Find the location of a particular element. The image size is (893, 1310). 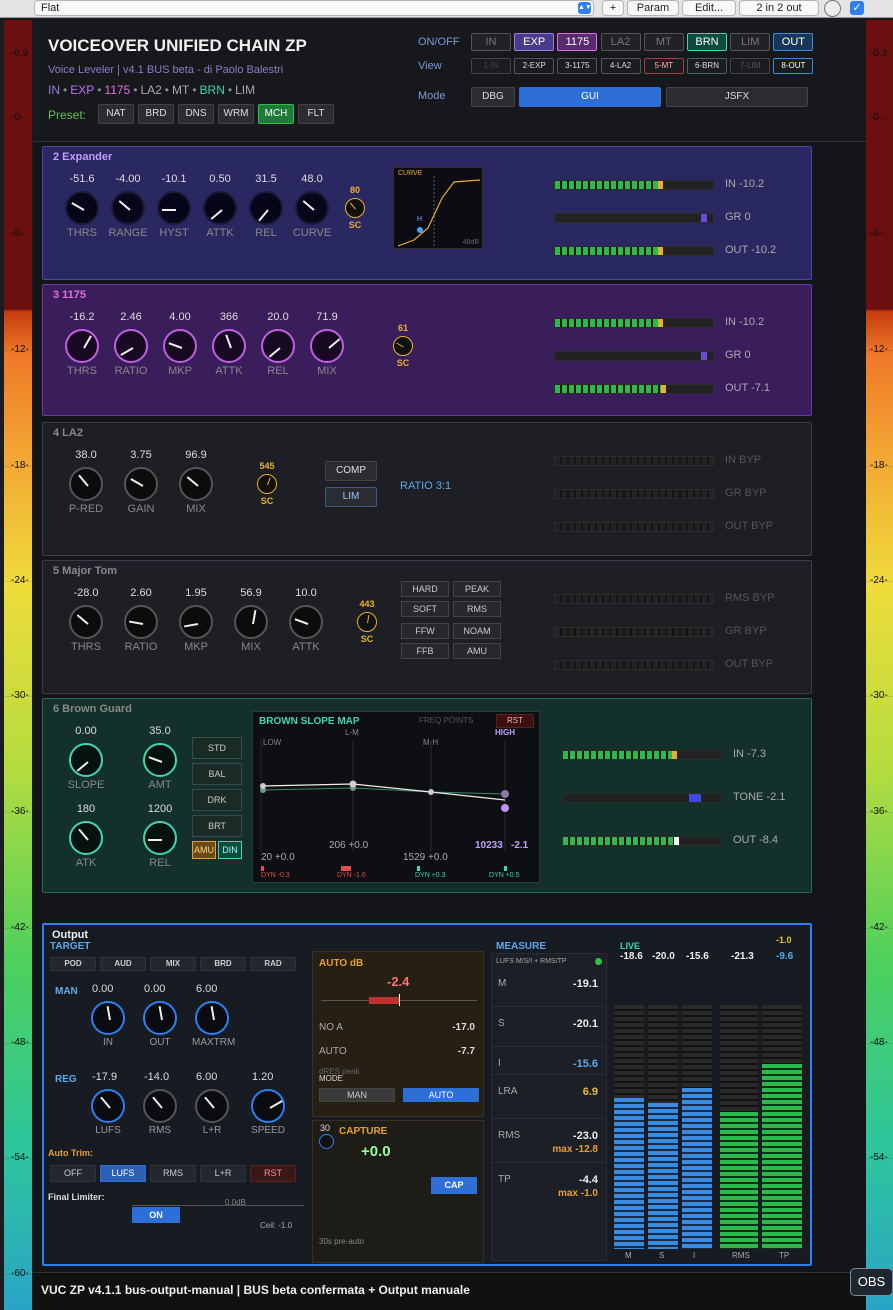

preset-wrm-button: WRM is located at coordinates (236, 114).